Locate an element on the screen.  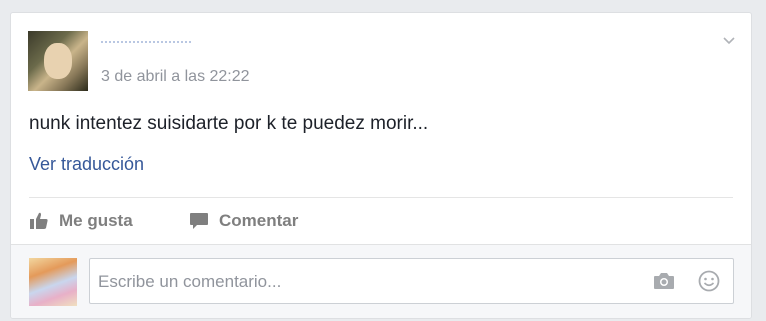
comment-bubble-icon is located at coordinates (199, 221).